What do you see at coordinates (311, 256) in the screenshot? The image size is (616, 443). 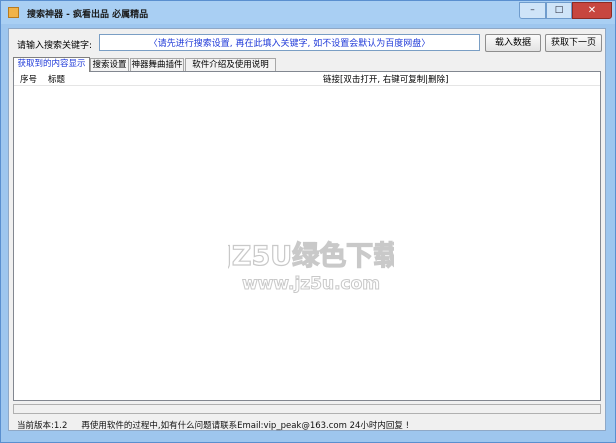 I see `watermark-brand: JZ5U绿色下载` at bounding box center [311, 256].